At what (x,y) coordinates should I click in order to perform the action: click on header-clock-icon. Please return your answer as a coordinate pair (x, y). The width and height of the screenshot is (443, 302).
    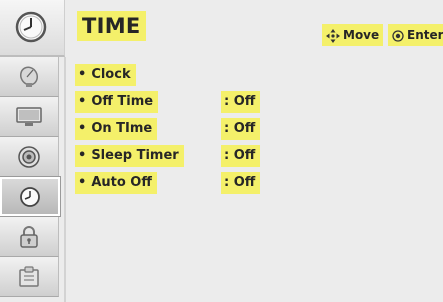
    Looking at the image, I should click on (32, 28).